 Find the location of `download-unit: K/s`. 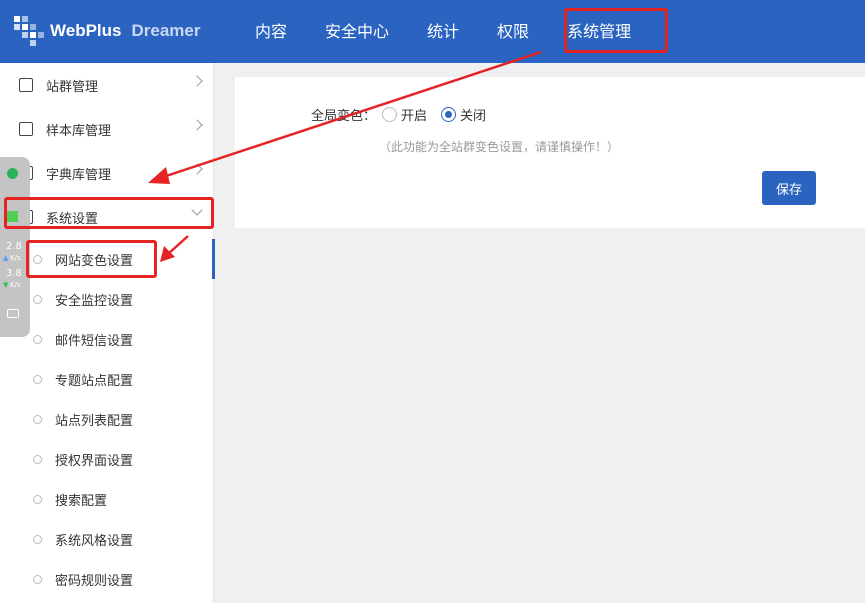

download-unit: K/s is located at coordinates (15, 285).